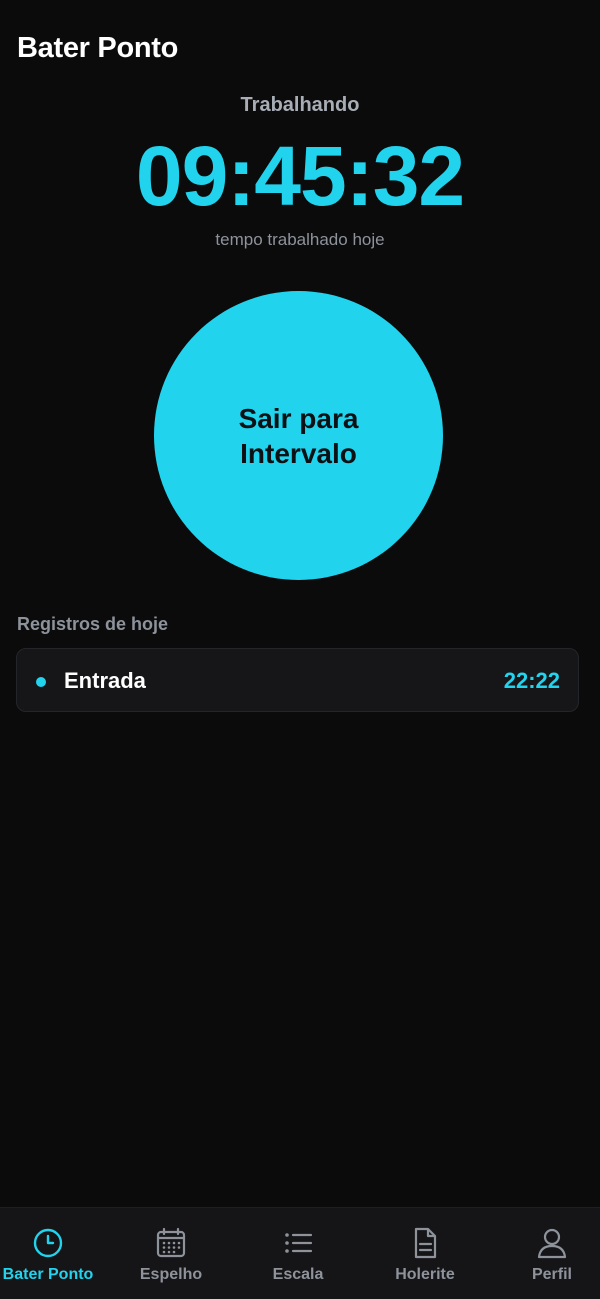 The width and height of the screenshot is (600, 1299). Describe the element at coordinates (298, 1258) in the screenshot. I see `tab-escala: Escala` at that location.